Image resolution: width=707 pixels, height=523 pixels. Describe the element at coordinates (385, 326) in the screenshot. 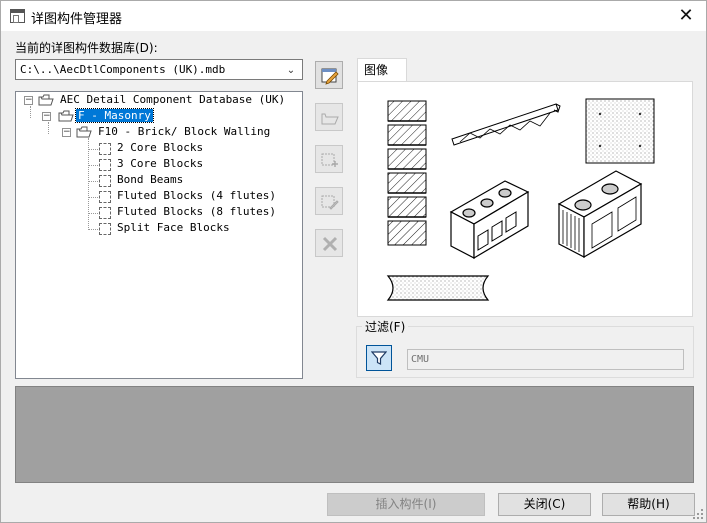

I see `filter-label: 过滤(F)` at that location.